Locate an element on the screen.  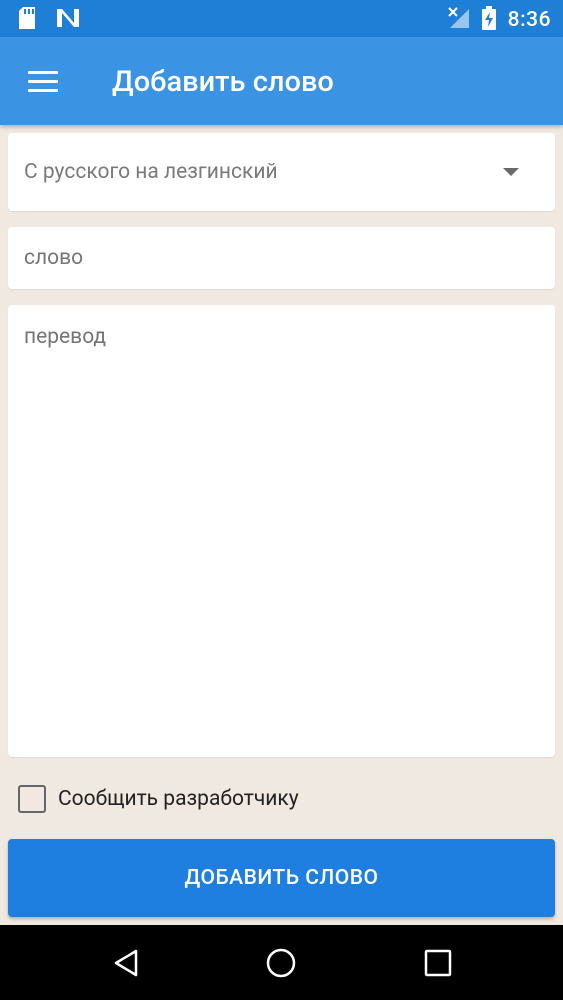
word-input is located at coordinates (281, 258).